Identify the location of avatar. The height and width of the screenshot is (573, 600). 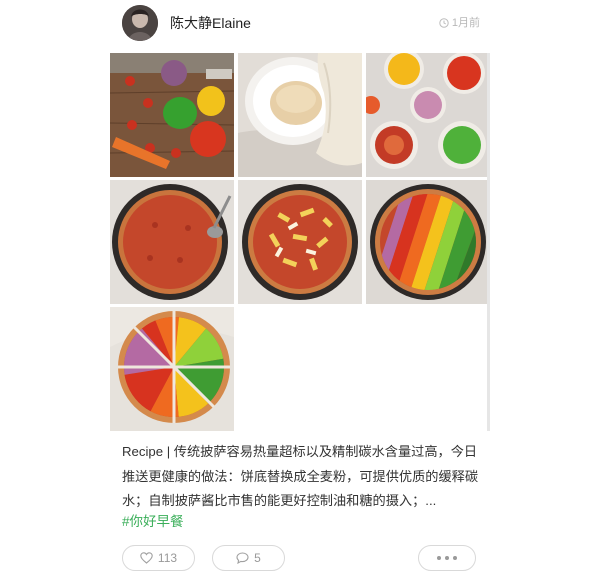
(140, 23).